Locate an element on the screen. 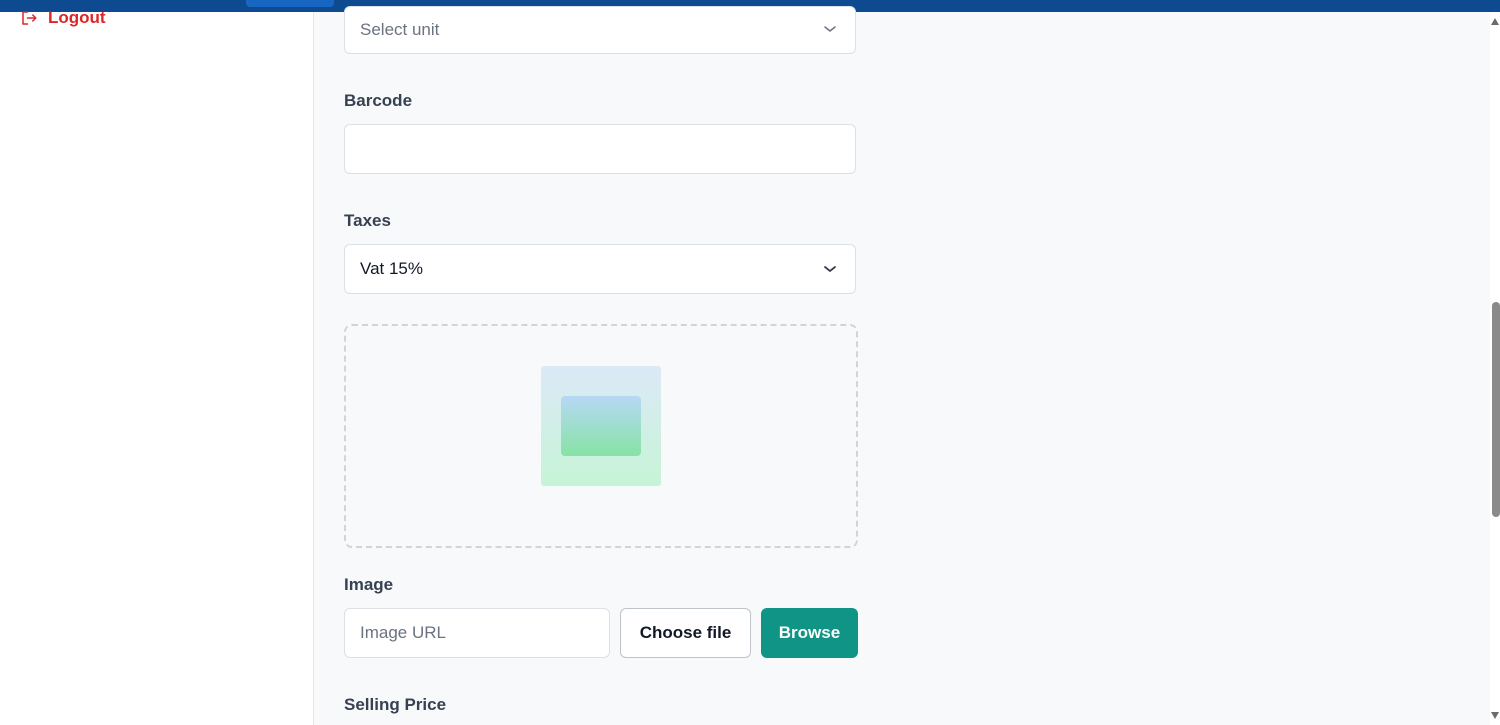 The image size is (1500, 725). scroll-up-arrow-icon is located at coordinates (1495, 21).